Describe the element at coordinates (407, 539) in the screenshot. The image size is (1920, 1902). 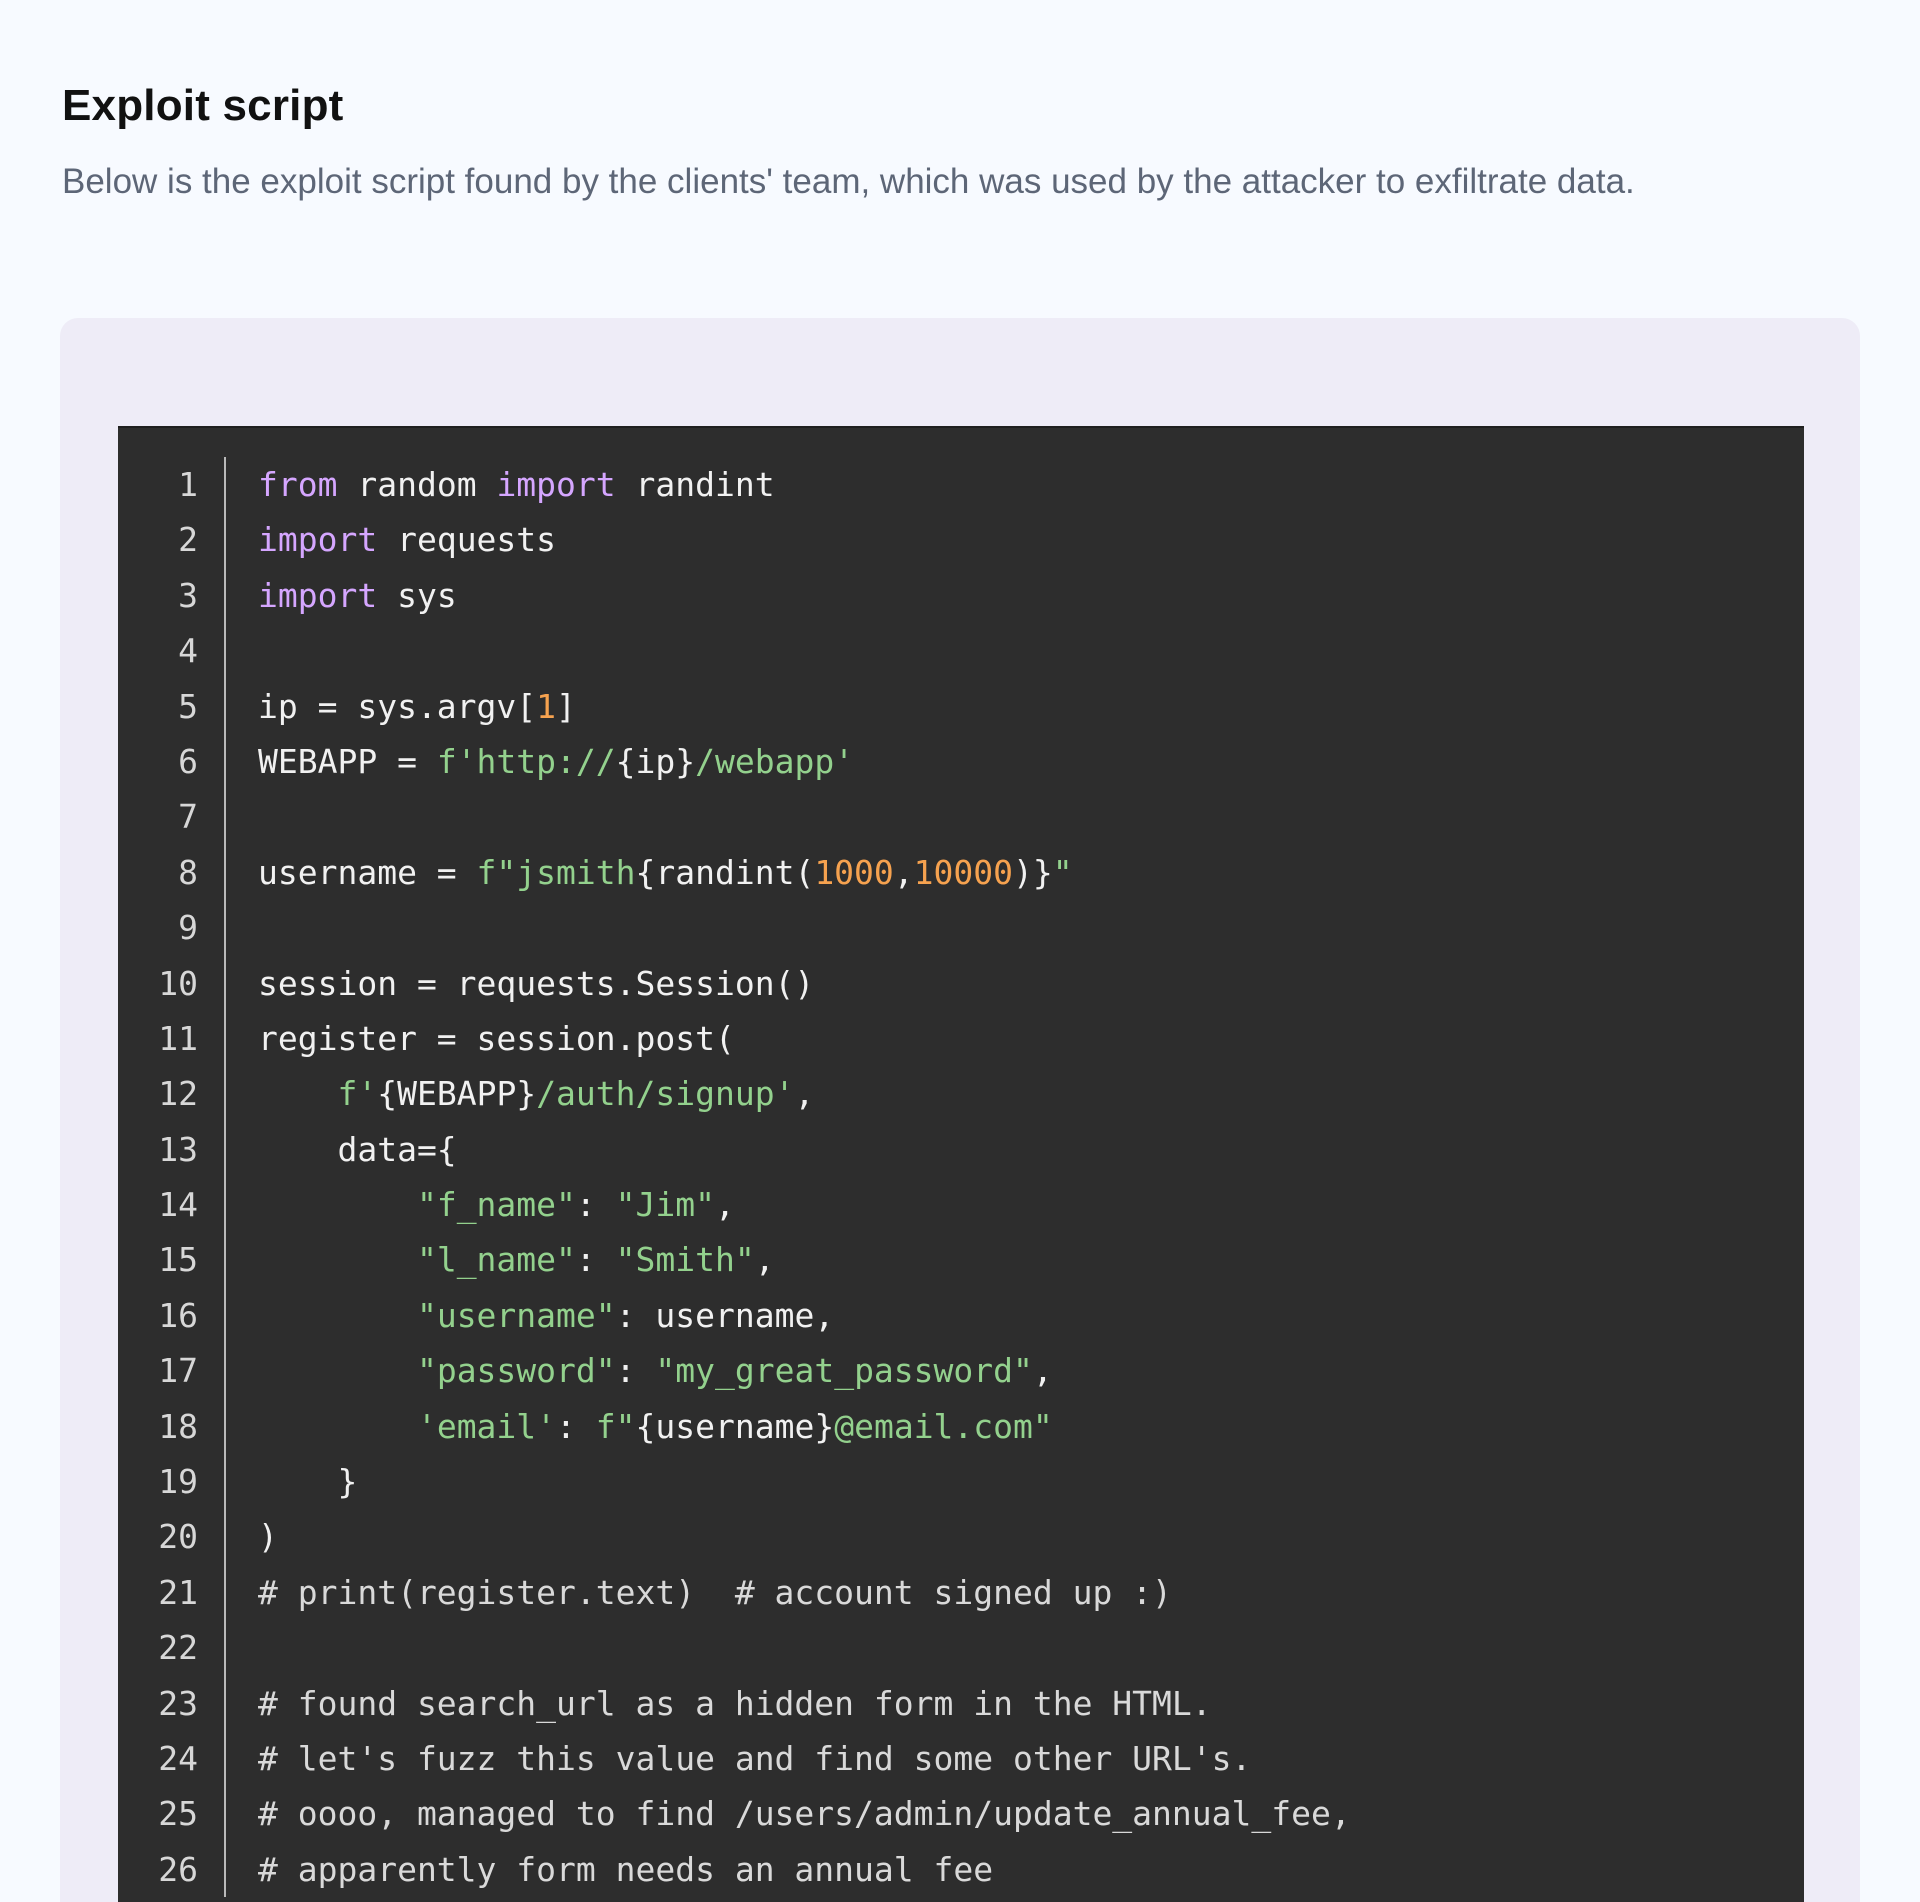
I see `line-code: import requests` at that location.